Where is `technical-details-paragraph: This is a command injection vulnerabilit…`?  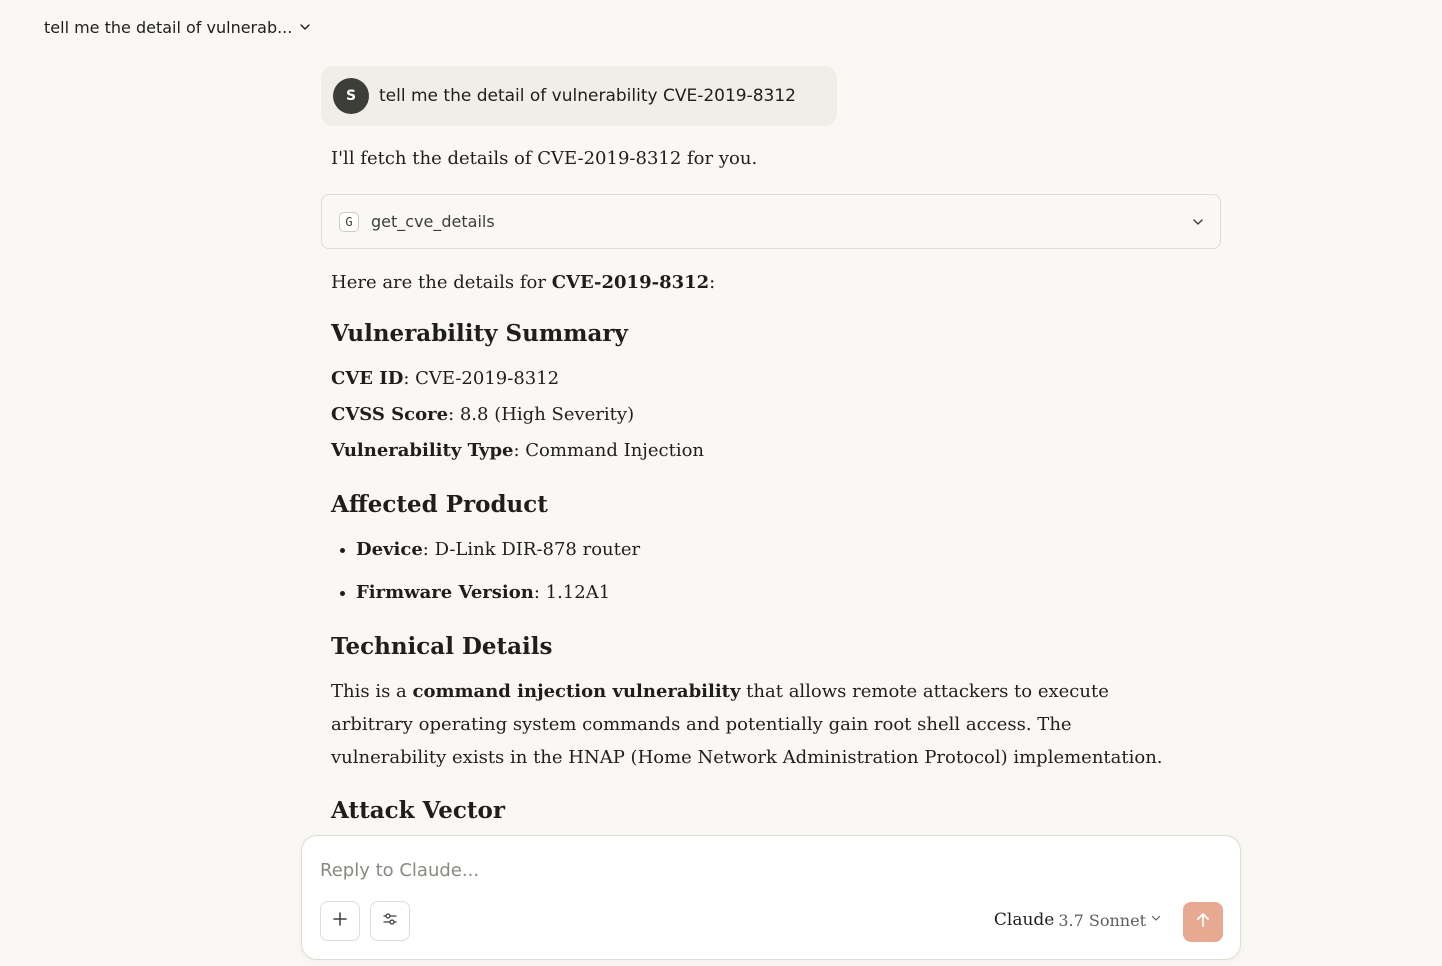
technical-details-paragraph: This is a command injection vulnerabilit… is located at coordinates (761, 724).